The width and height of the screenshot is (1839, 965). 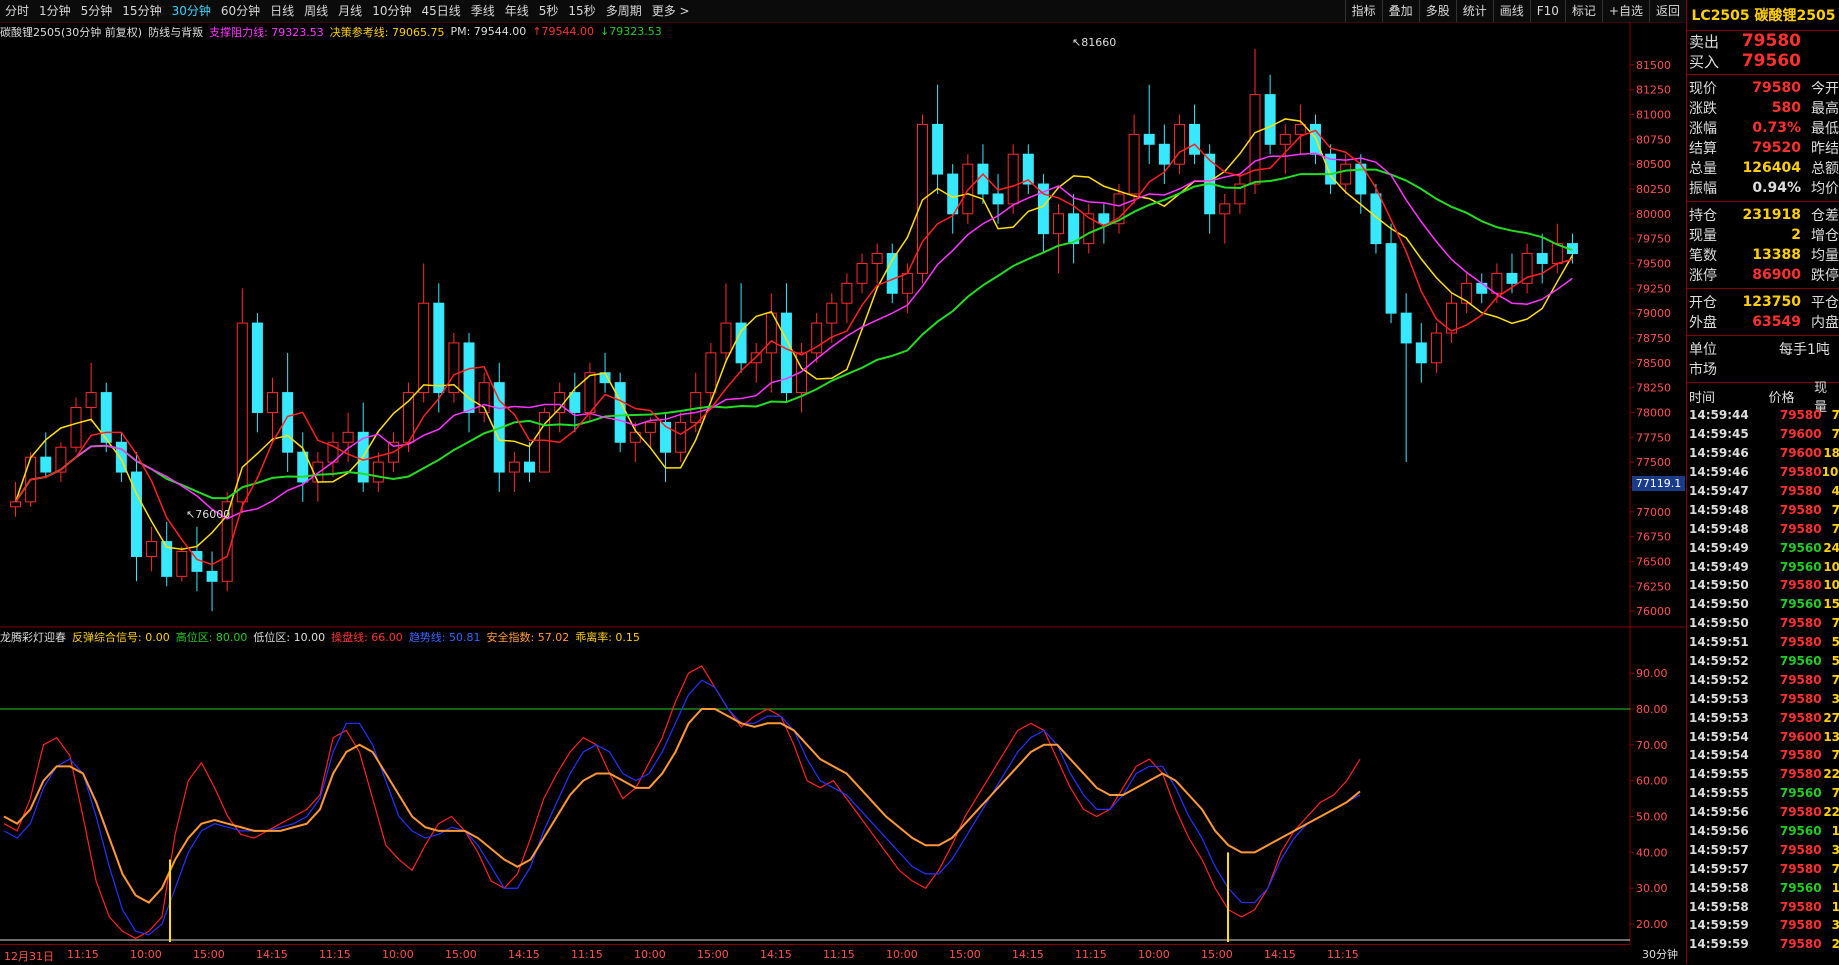 I want to click on quote-value: 86900, so click(x=1776, y=275).